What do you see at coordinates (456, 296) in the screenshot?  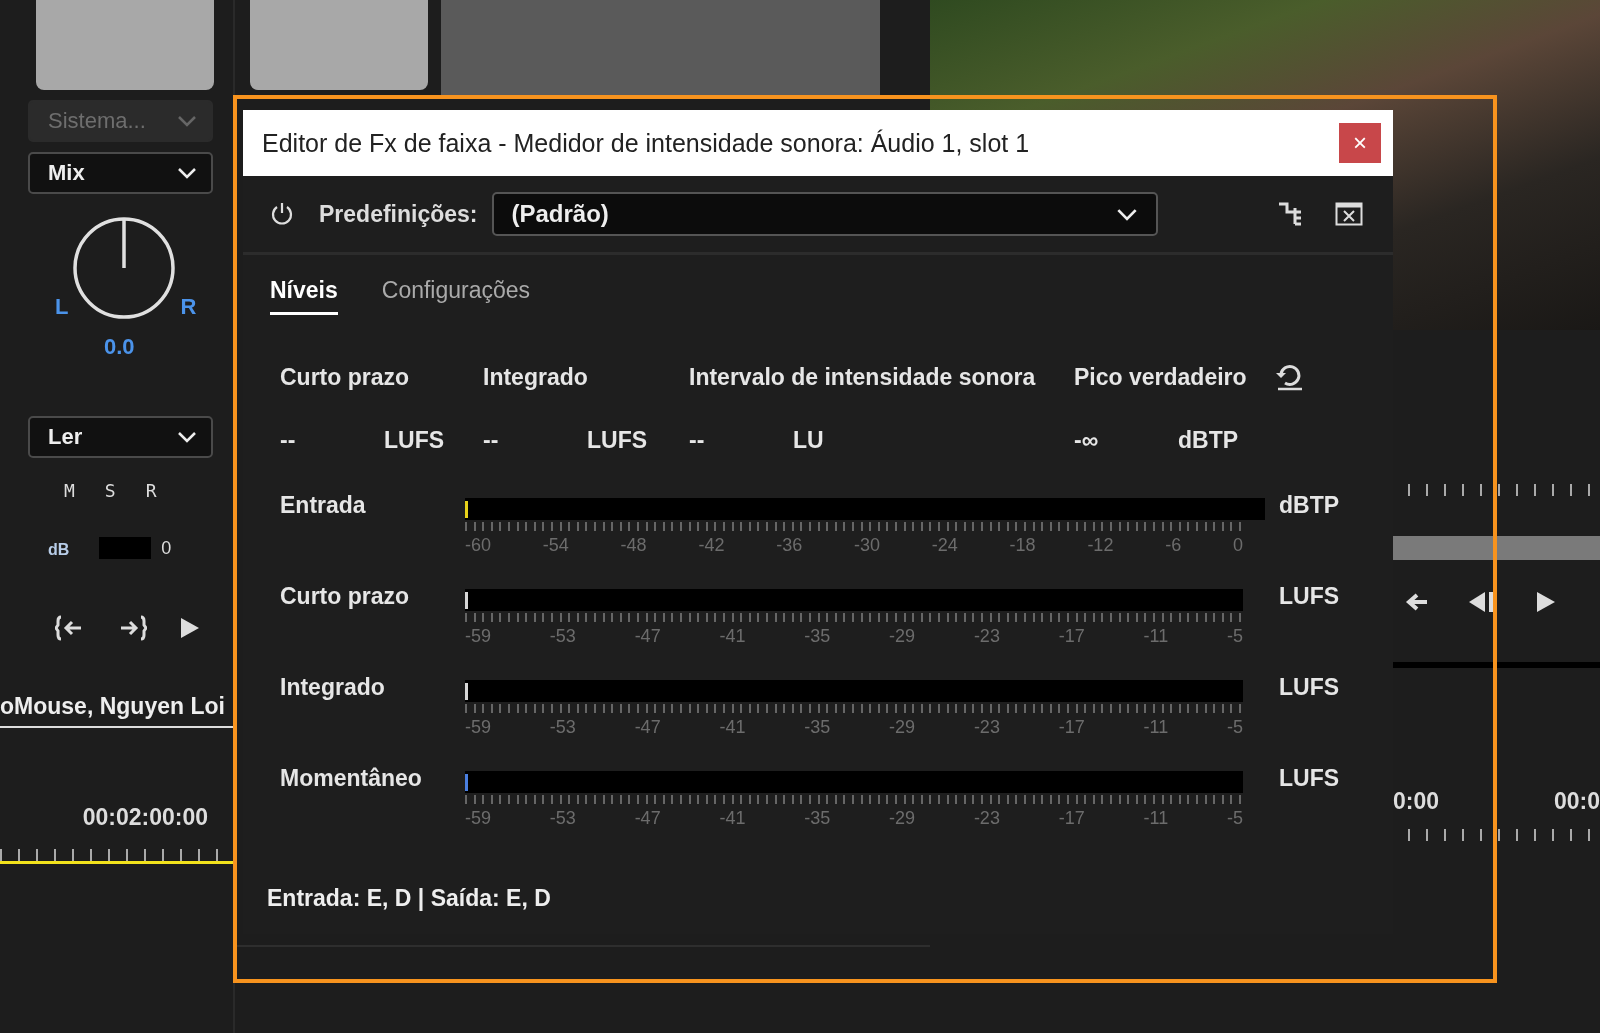 I see `tab: Configurações` at bounding box center [456, 296].